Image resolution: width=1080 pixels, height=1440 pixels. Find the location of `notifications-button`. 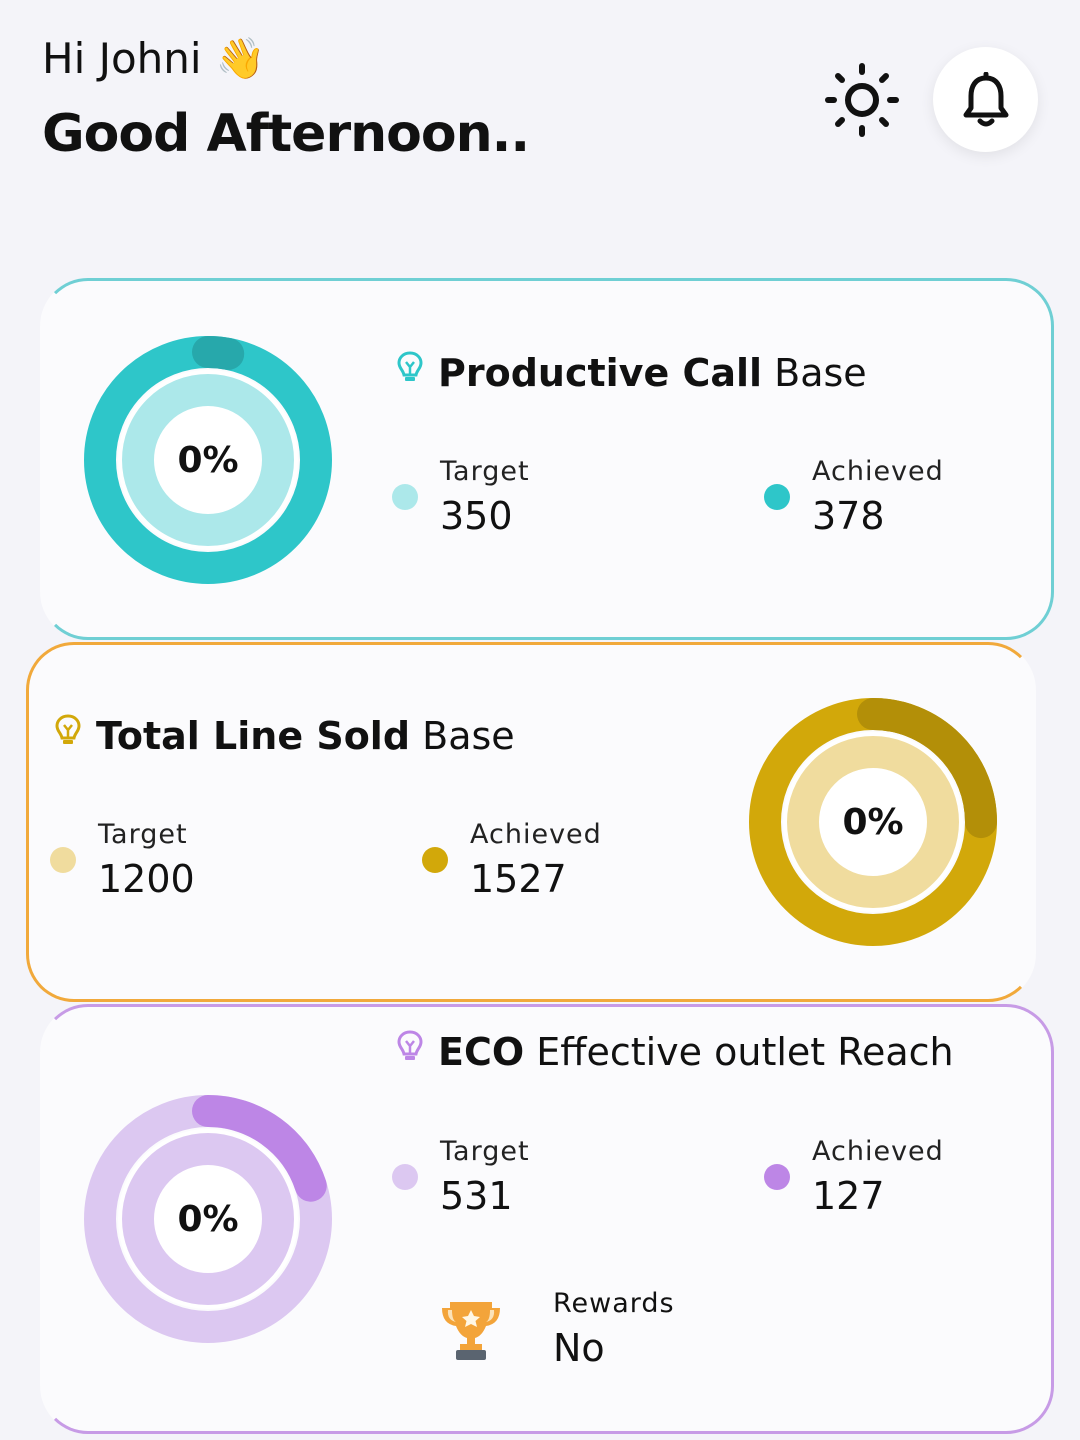

notifications-button is located at coordinates (985, 99).